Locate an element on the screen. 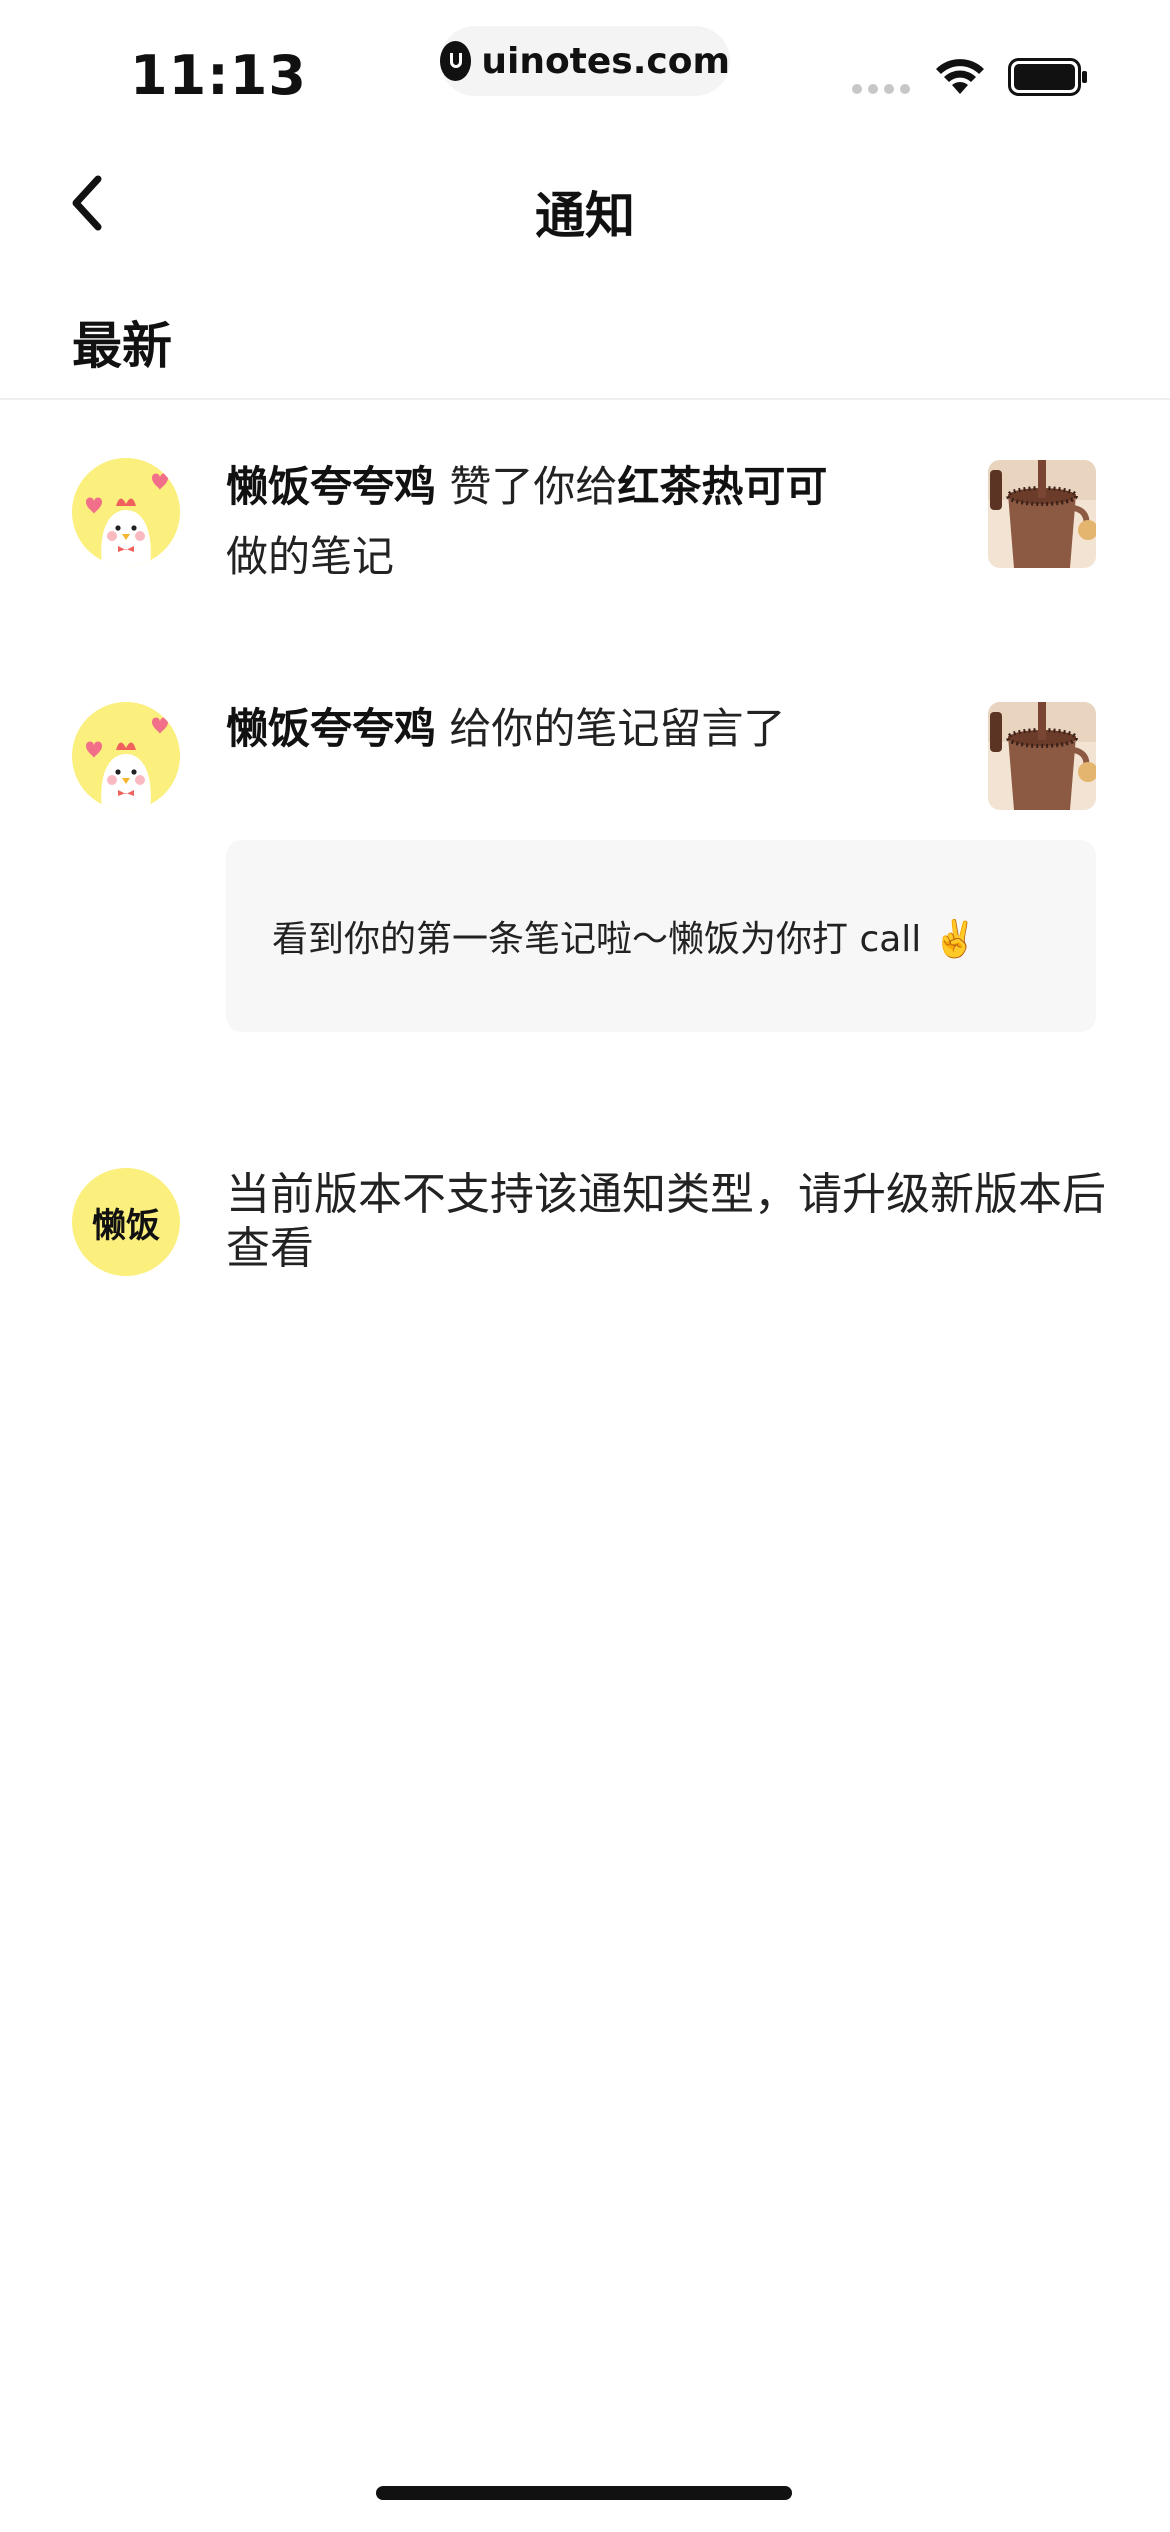 Image resolution: width=1170 pixels, height=2532 pixels. notification-item: 懒饭夸夸鸡 给你的笔记留言了 看到你的第一条笔记啦～懒饭为你打 call ✌️ is located at coordinates (585, 874).